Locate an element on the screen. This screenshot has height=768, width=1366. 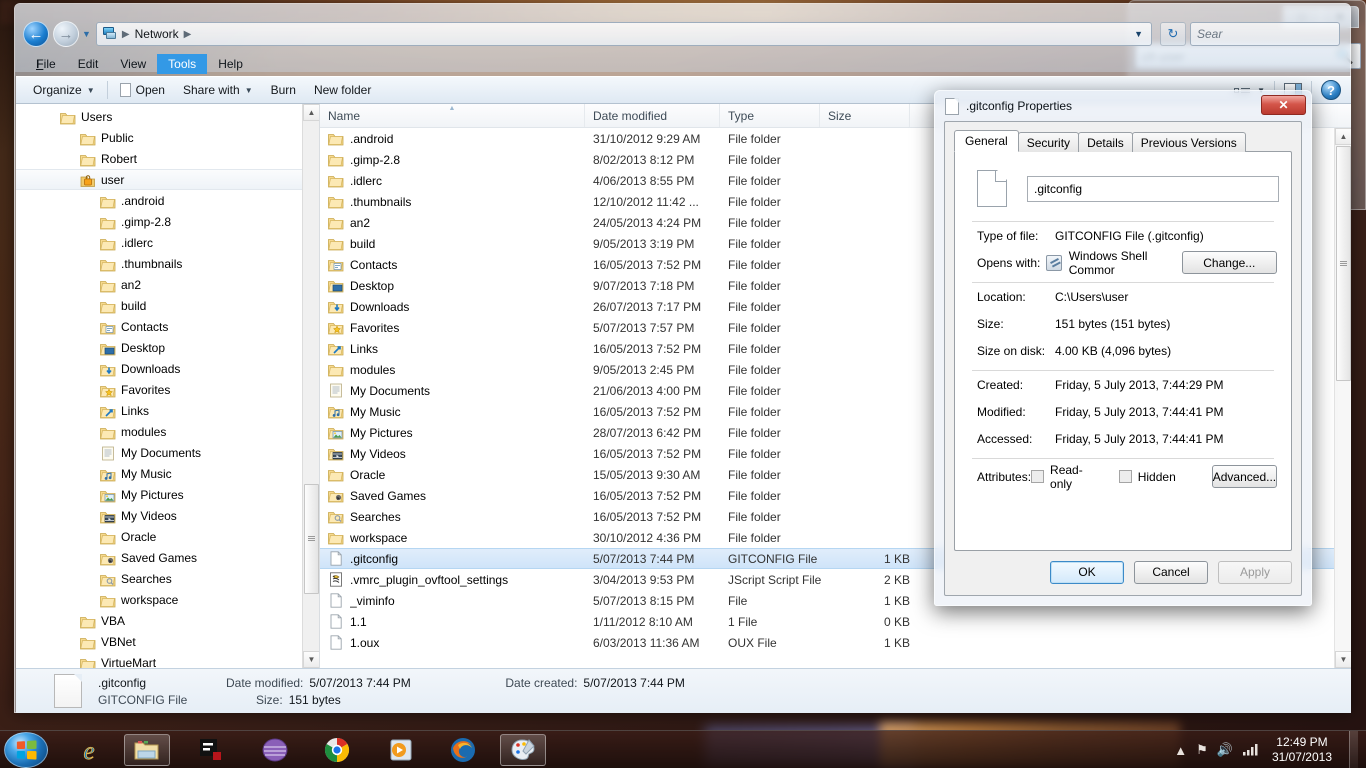
menu-item-help: Help is located at coordinates (230, 64).